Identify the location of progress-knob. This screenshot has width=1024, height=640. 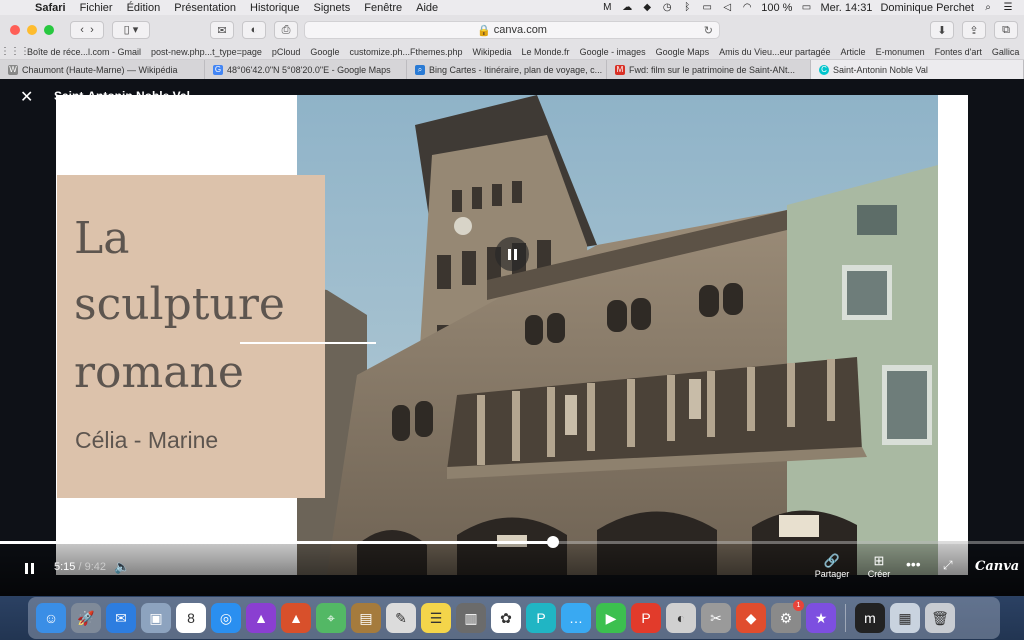
(552, 542).